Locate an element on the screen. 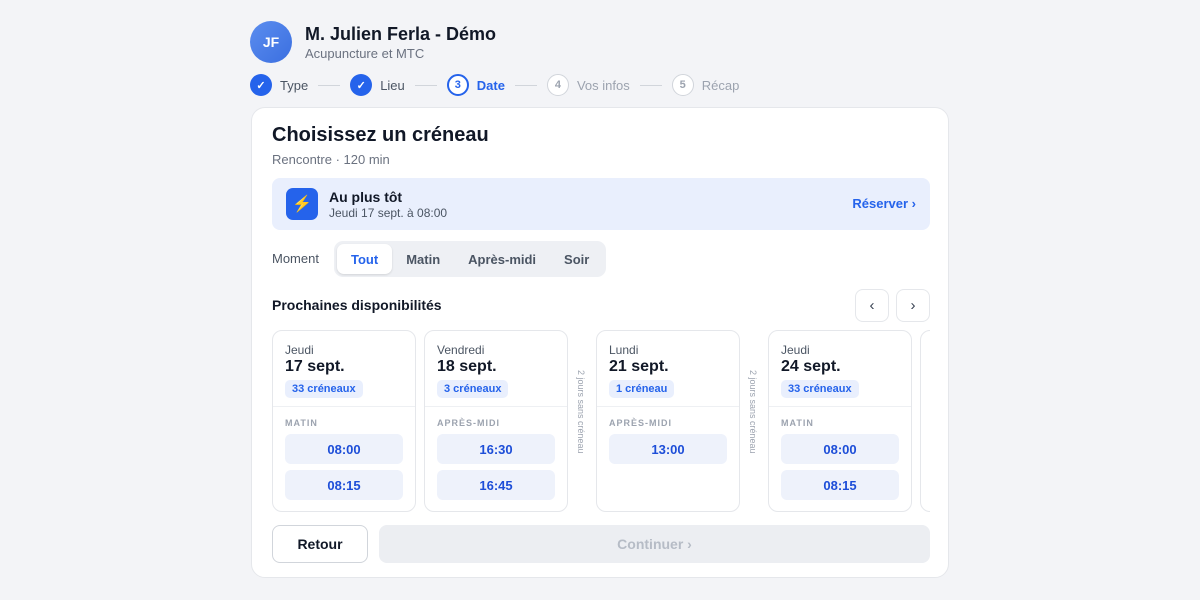 The image size is (1200, 600). day-date: 18 sept. is located at coordinates (467, 366).